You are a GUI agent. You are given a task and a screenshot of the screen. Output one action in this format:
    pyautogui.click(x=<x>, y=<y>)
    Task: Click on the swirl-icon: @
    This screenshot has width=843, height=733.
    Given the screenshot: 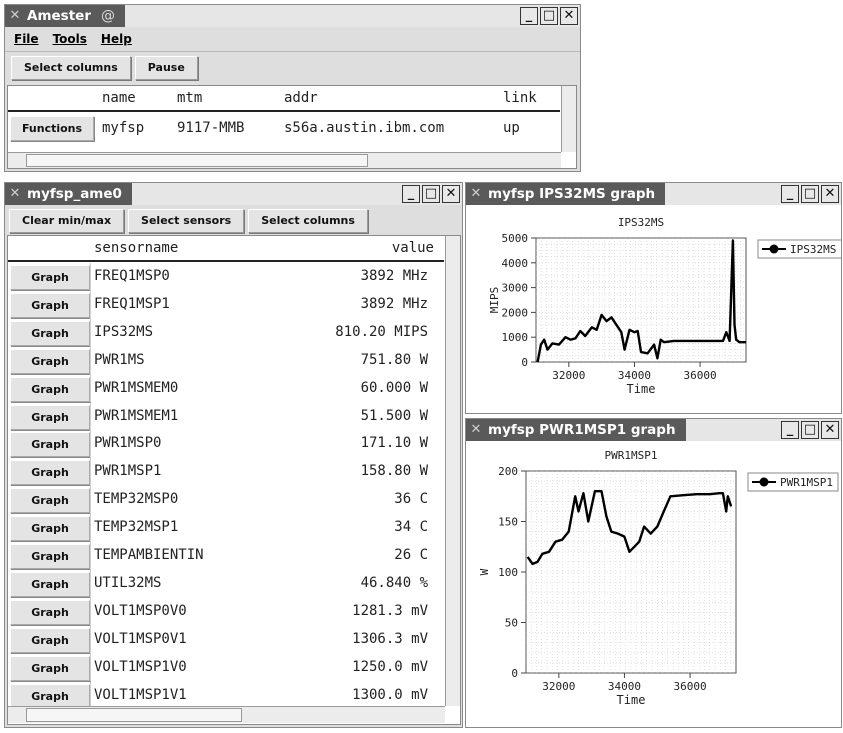 What is the action you would take?
    pyautogui.click(x=107, y=16)
    